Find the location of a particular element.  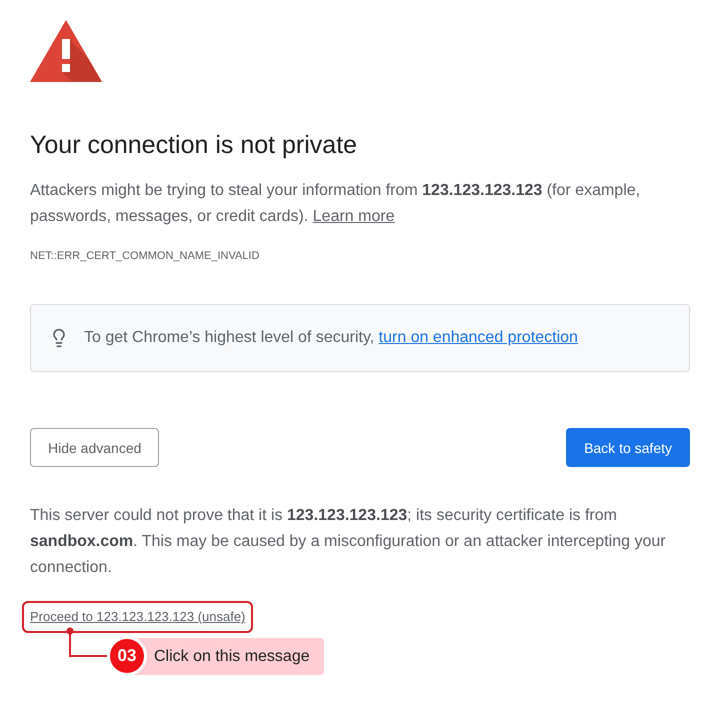

details-text: This server could not prove that it is 123.123.123.123; its security certificate is from sandbox.com. This may be caused by a misconfiguration or an attacker intercepting your connection. is located at coordinates (348, 542).